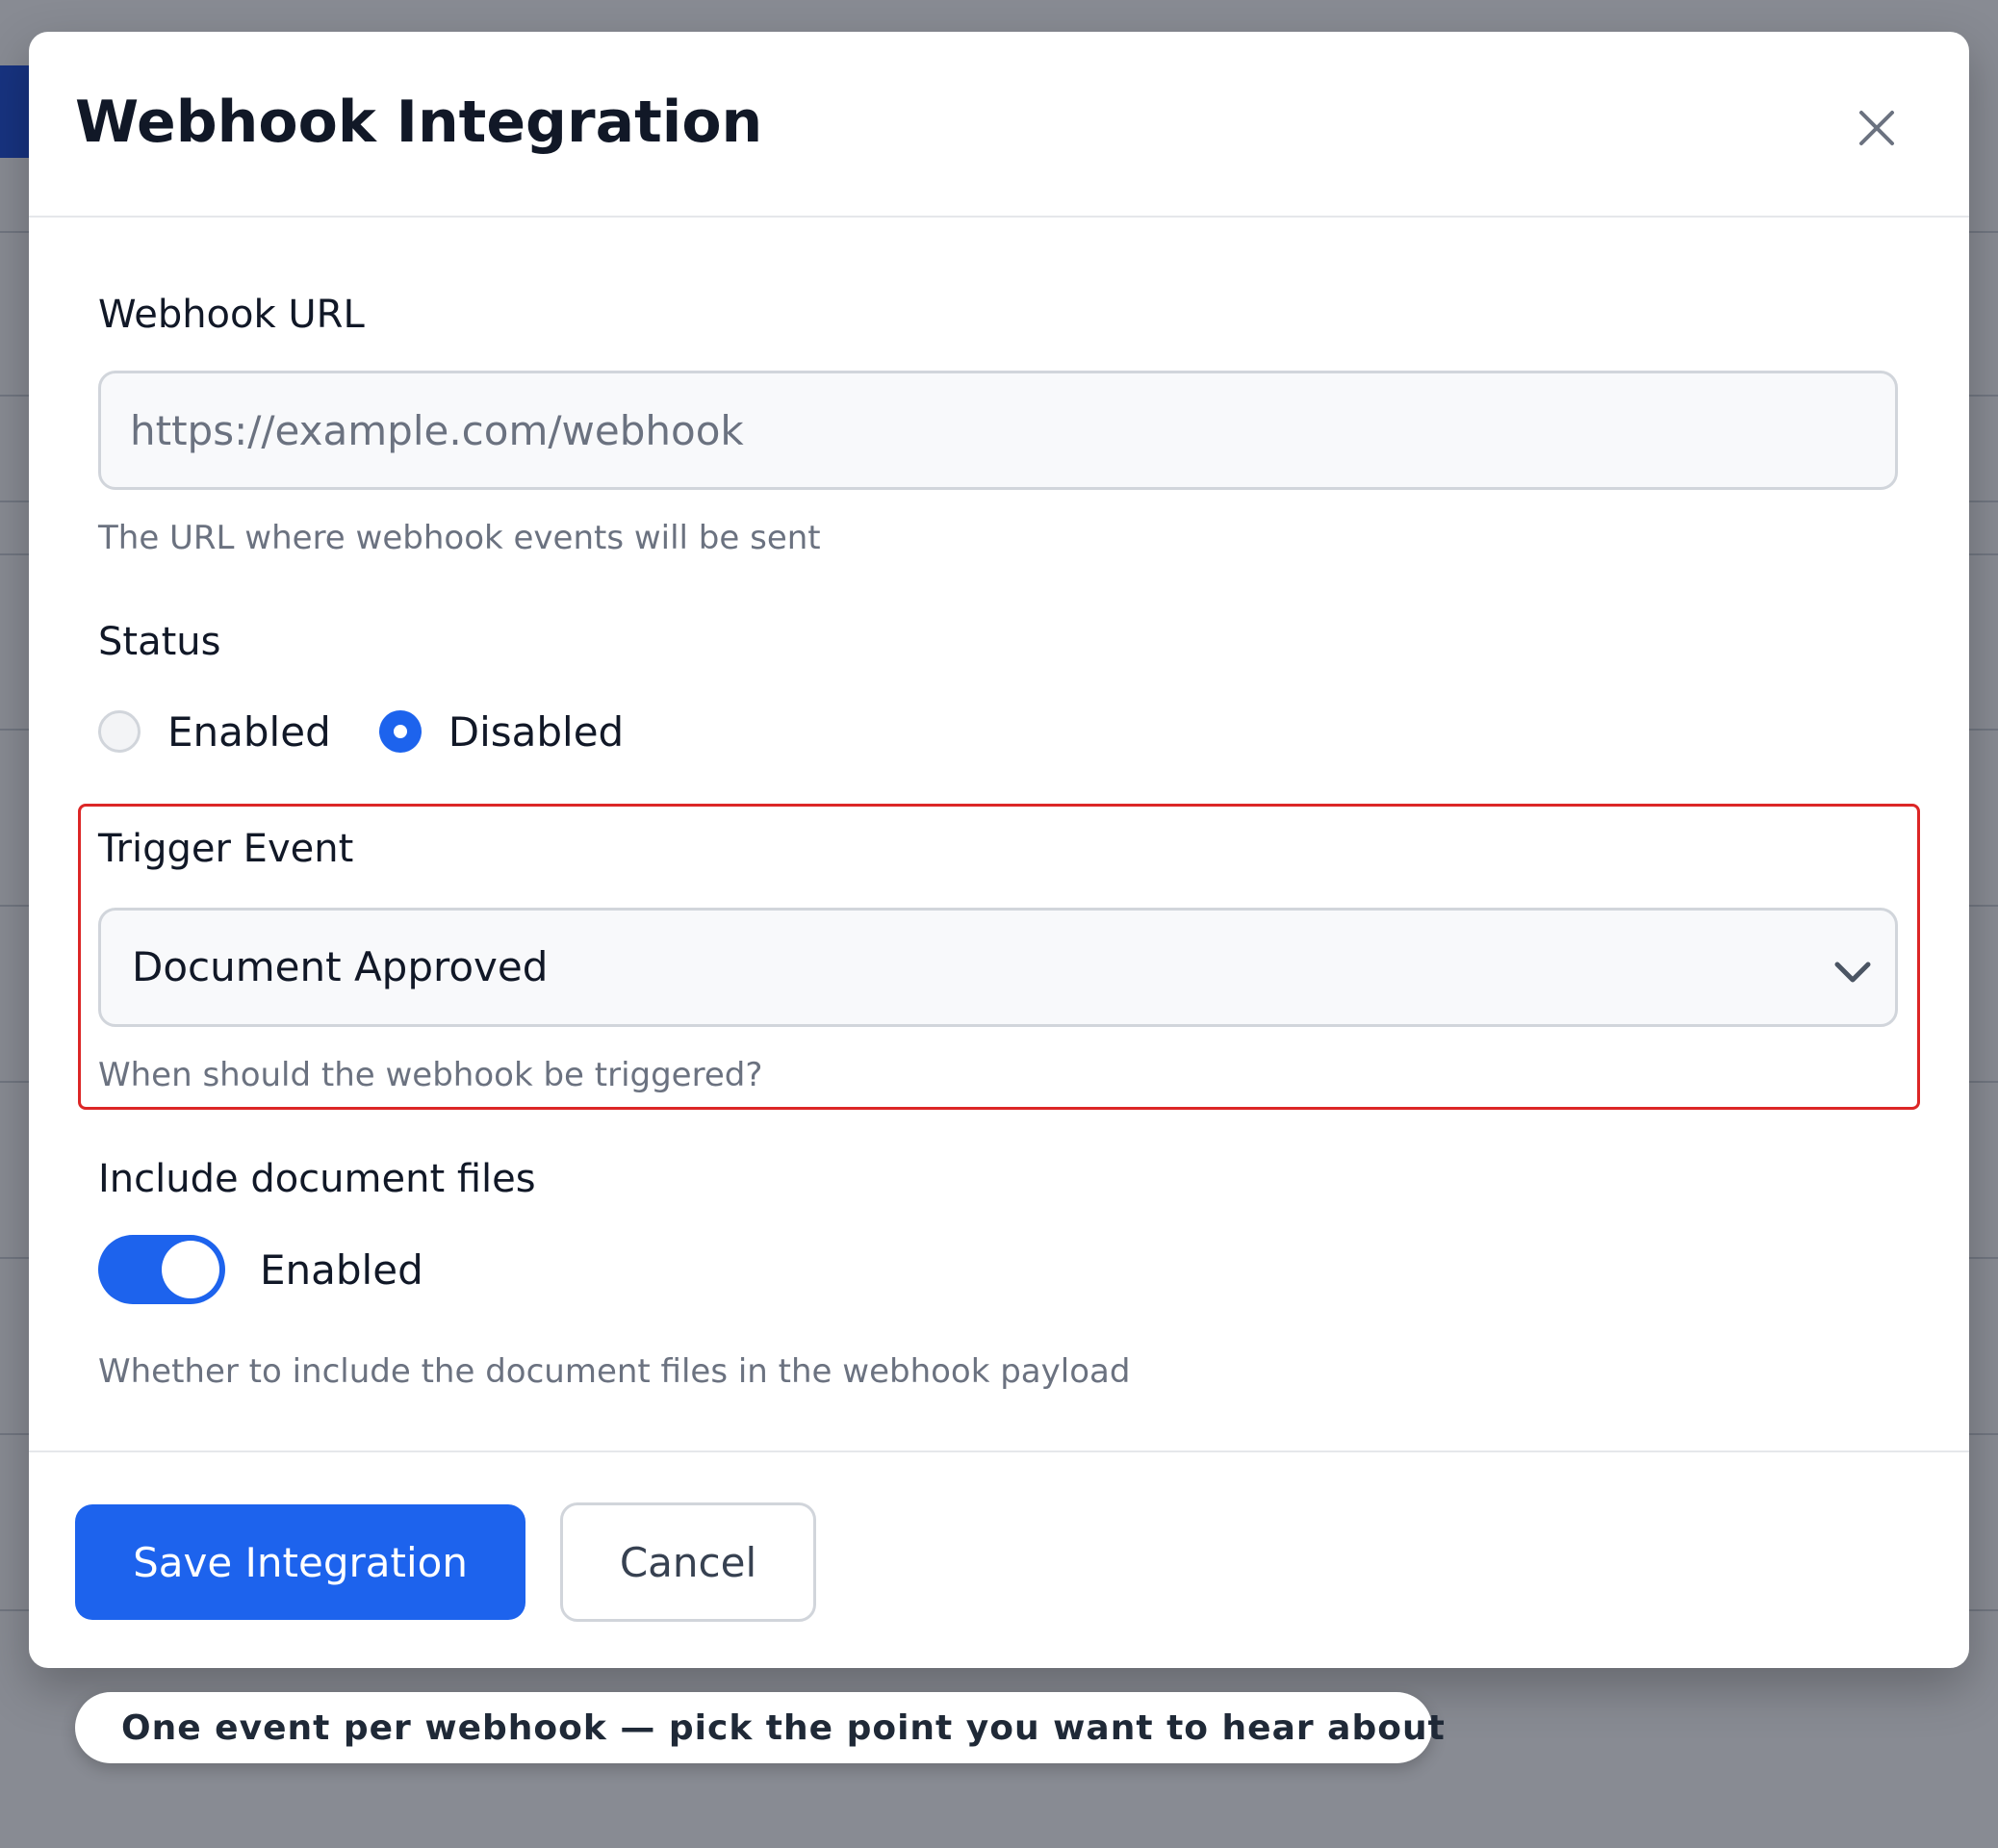  I want to click on trigger-event-label: Trigger Event, so click(226, 849).